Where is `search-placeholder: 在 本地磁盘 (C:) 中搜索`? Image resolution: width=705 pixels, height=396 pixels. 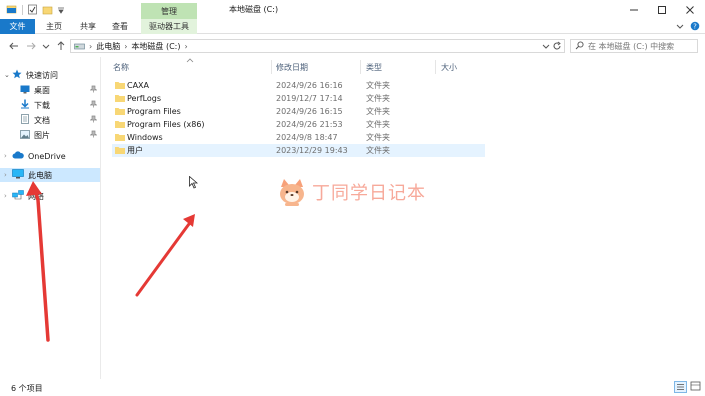 search-placeholder: 在 本地磁盘 (C:) 中搜索 is located at coordinates (631, 46).